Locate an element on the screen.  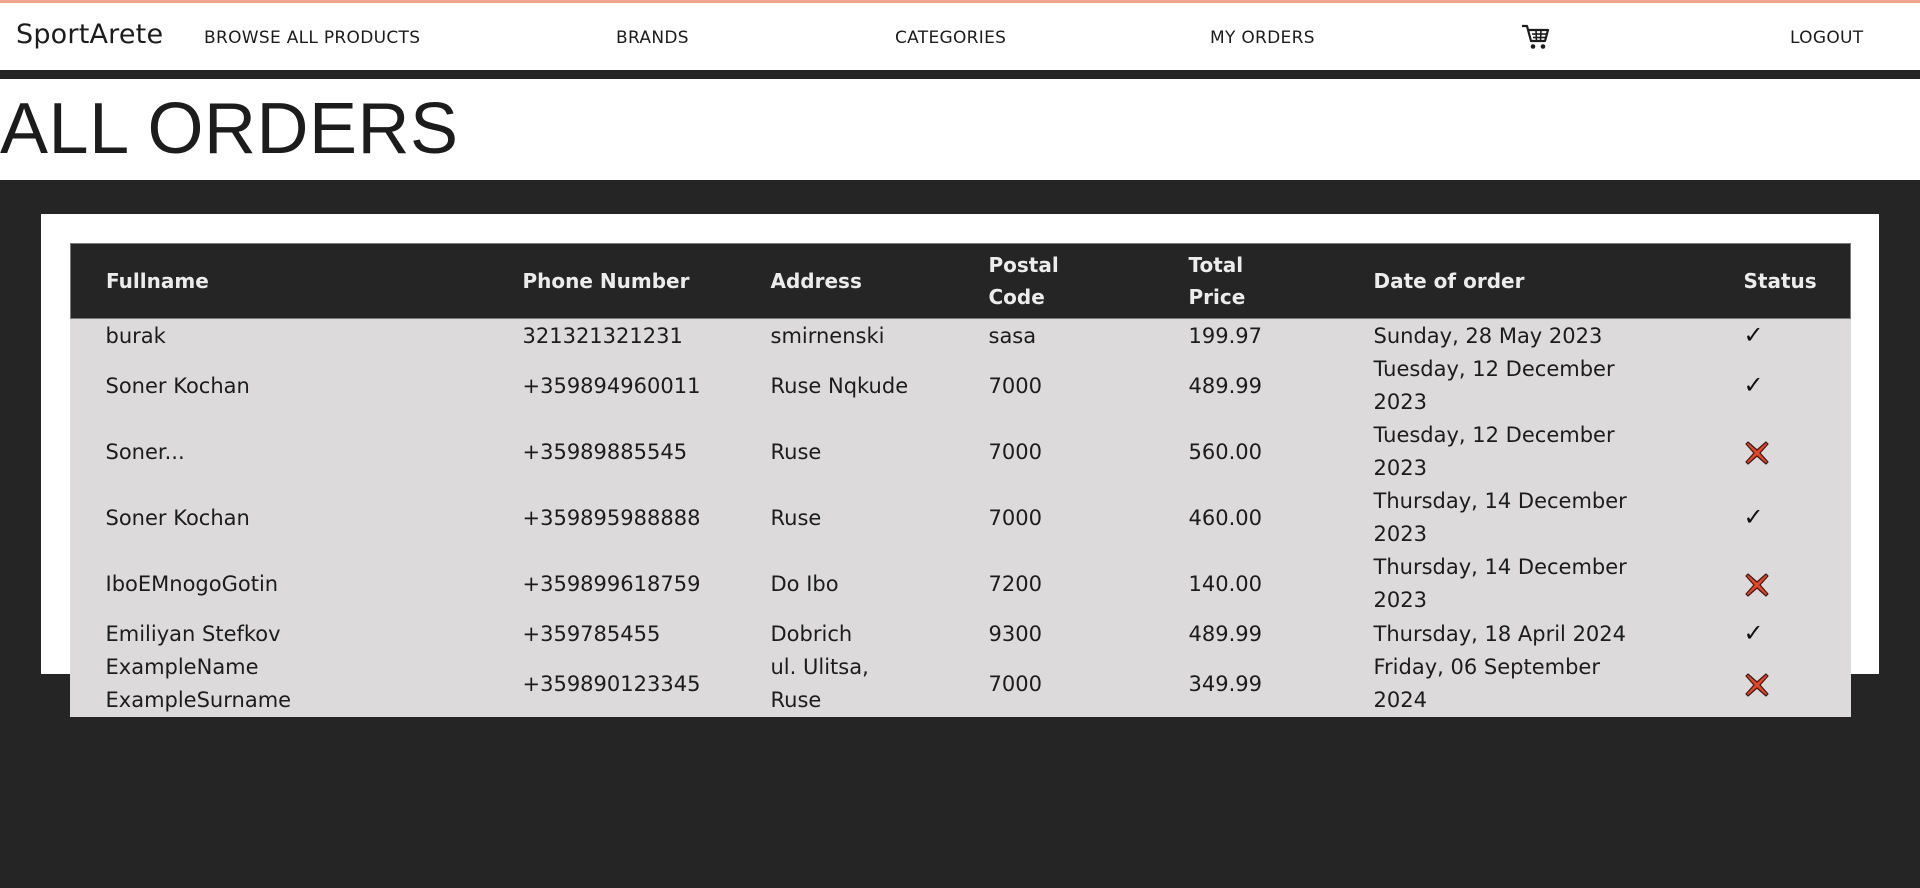
cell-phone-number: +359894960011 is located at coordinates (611, 385).